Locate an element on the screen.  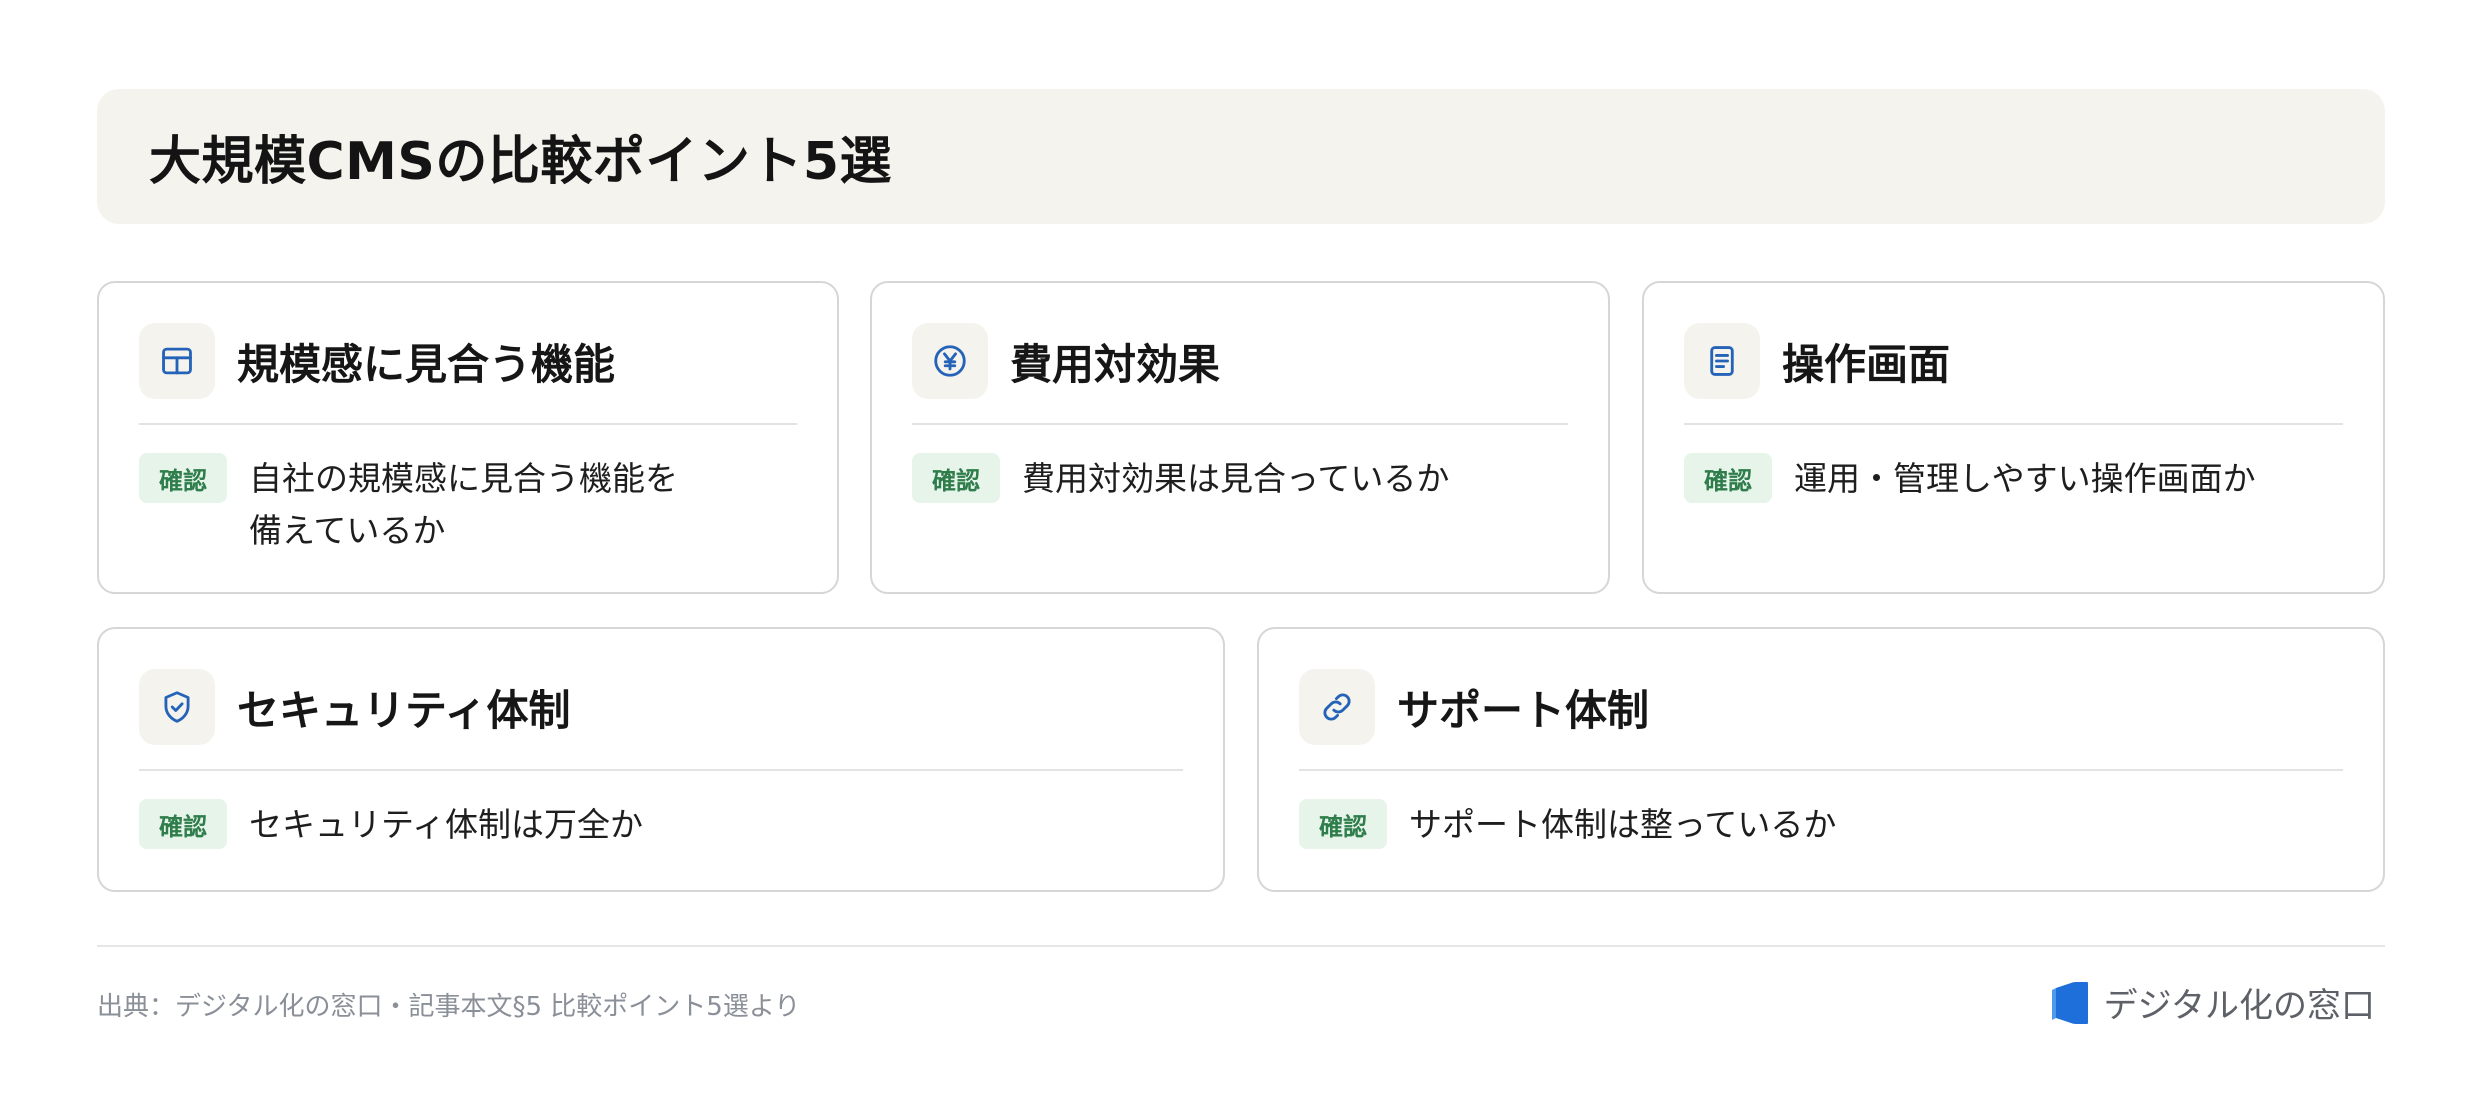
card-header: 規模感に見合う機能 is located at coordinates (468, 361).